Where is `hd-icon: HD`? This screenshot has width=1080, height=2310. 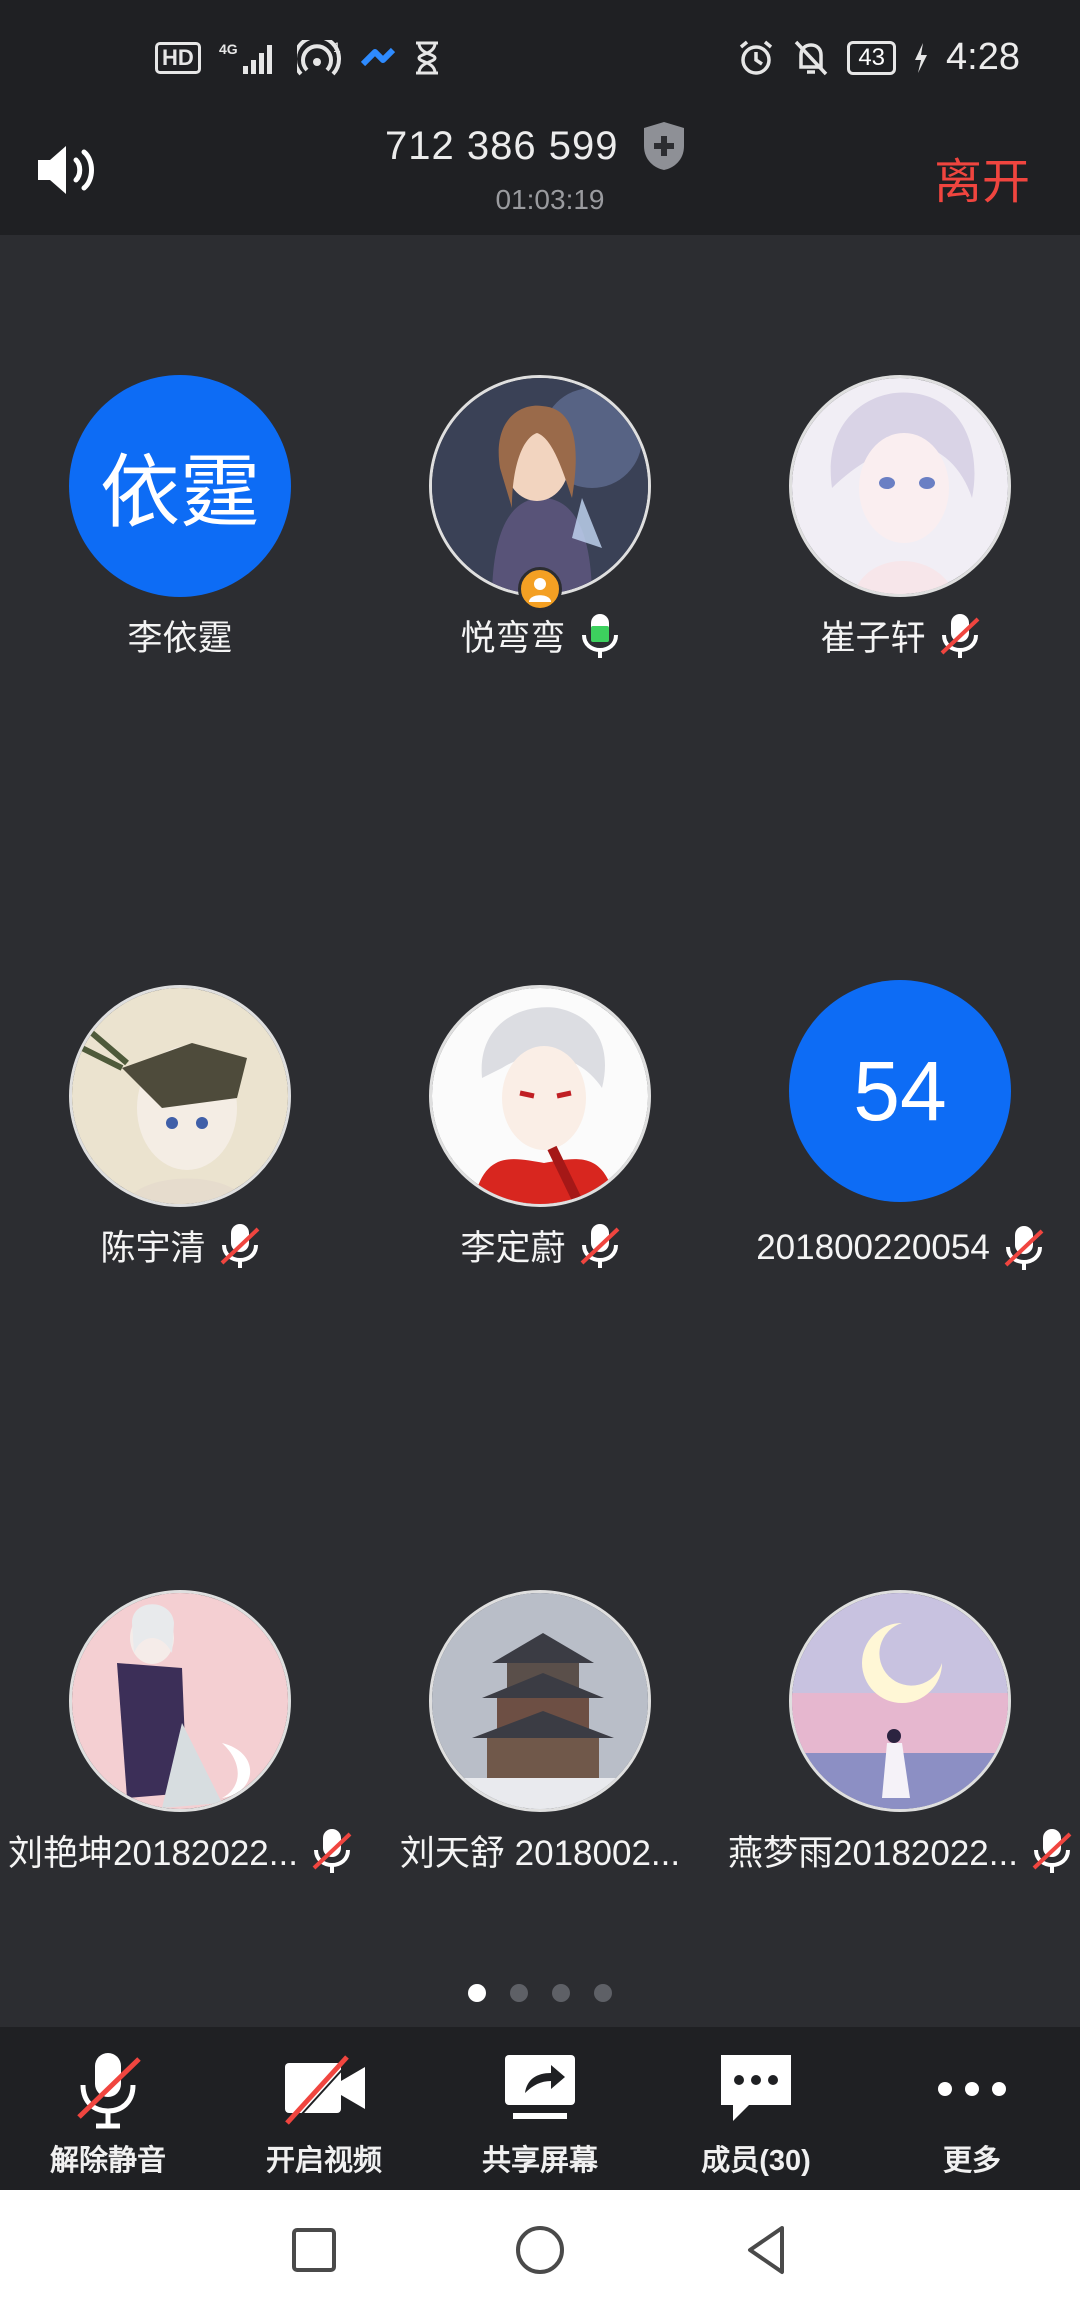 hd-icon: HD is located at coordinates (178, 58).